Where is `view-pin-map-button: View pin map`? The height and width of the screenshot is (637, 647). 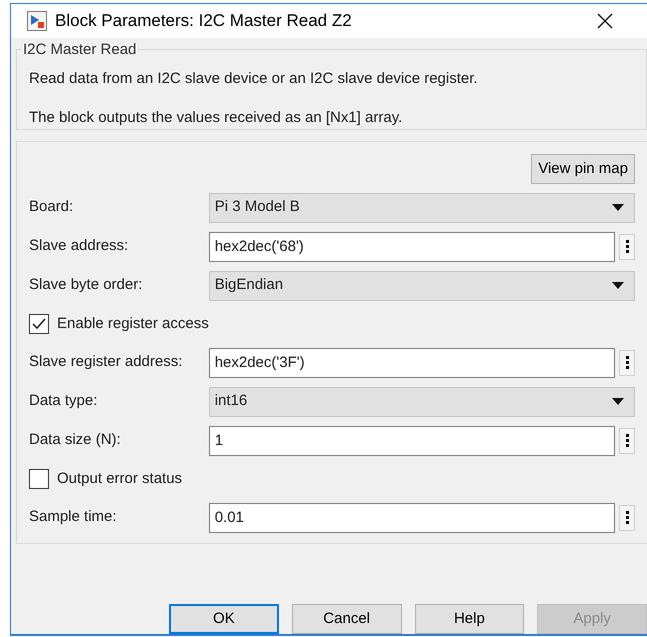
view-pin-map-button: View pin map is located at coordinates (583, 169).